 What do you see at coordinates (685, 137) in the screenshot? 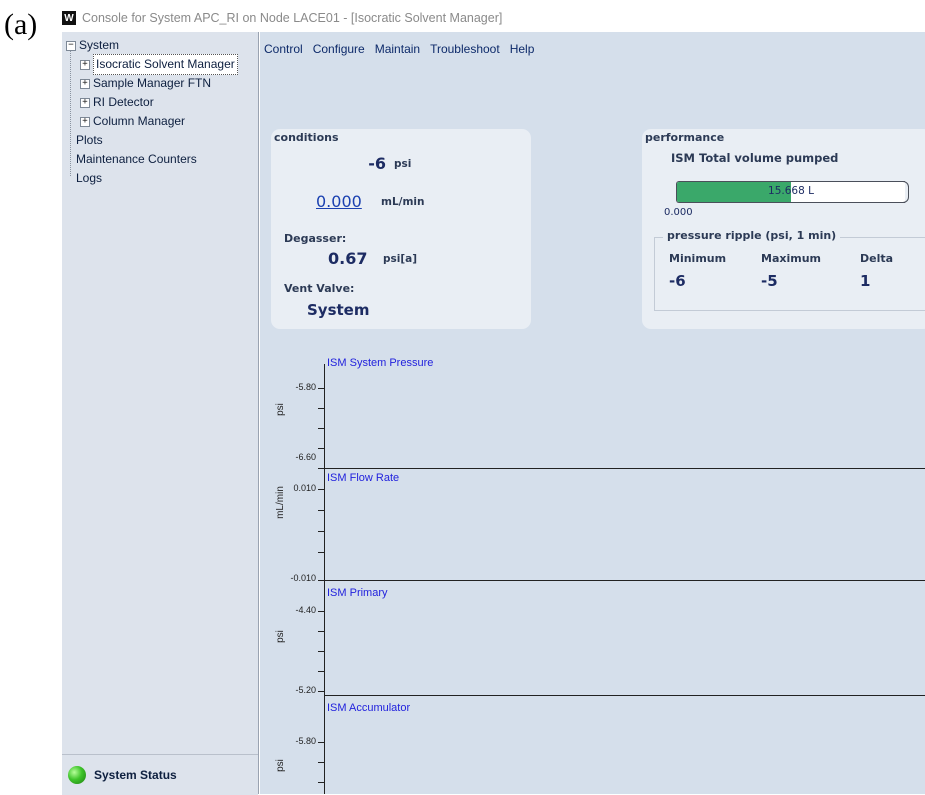
I see `performance-title: performance` at bounding box center [685, 137].